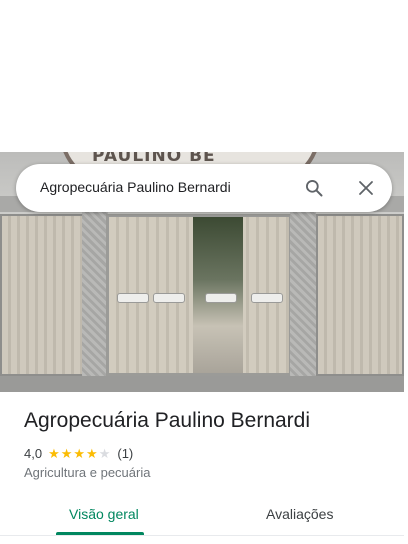 The image size is (408, 544). I want to click on place-category: Agricultura e pecuária, so click(87, 472).